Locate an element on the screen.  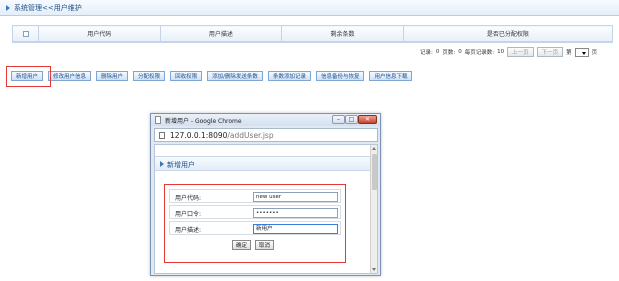
url-host: 127.0.0.1:8090 is located at coordinates (199, 135).